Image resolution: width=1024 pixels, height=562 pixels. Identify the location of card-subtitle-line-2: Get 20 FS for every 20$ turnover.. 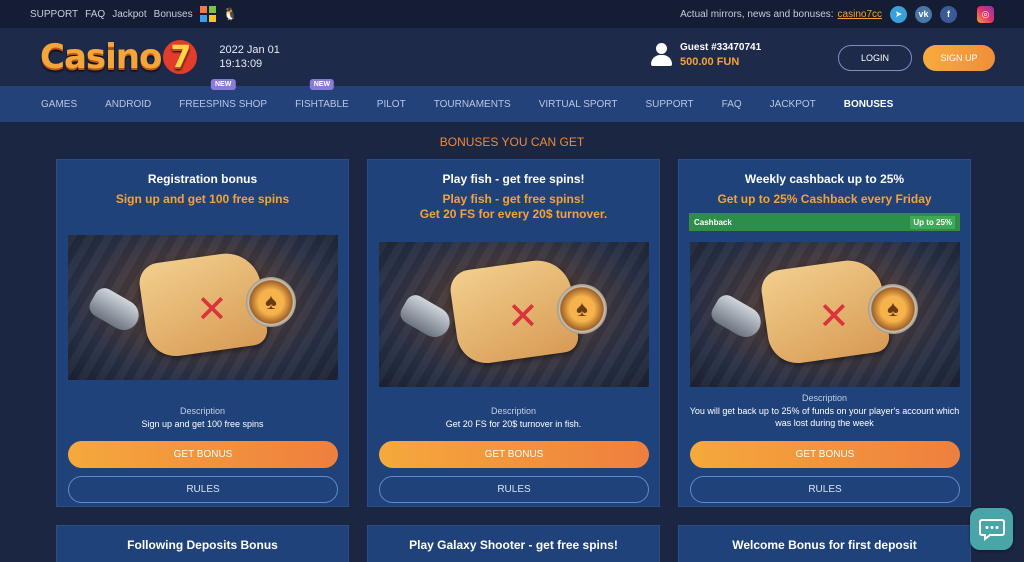
(513, 214).